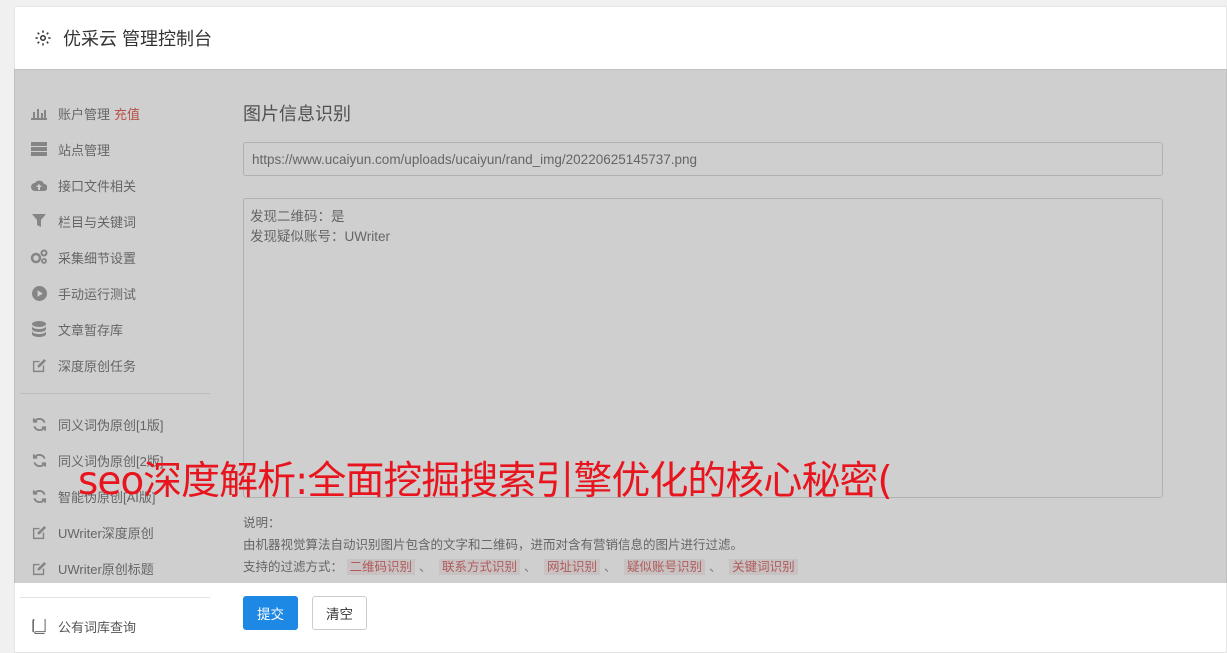 The image size is (1227, 653). Describe the element at coordinates (84, 114) in the screenshot. I see `sidebar-item-label: 账户管理` at that location.